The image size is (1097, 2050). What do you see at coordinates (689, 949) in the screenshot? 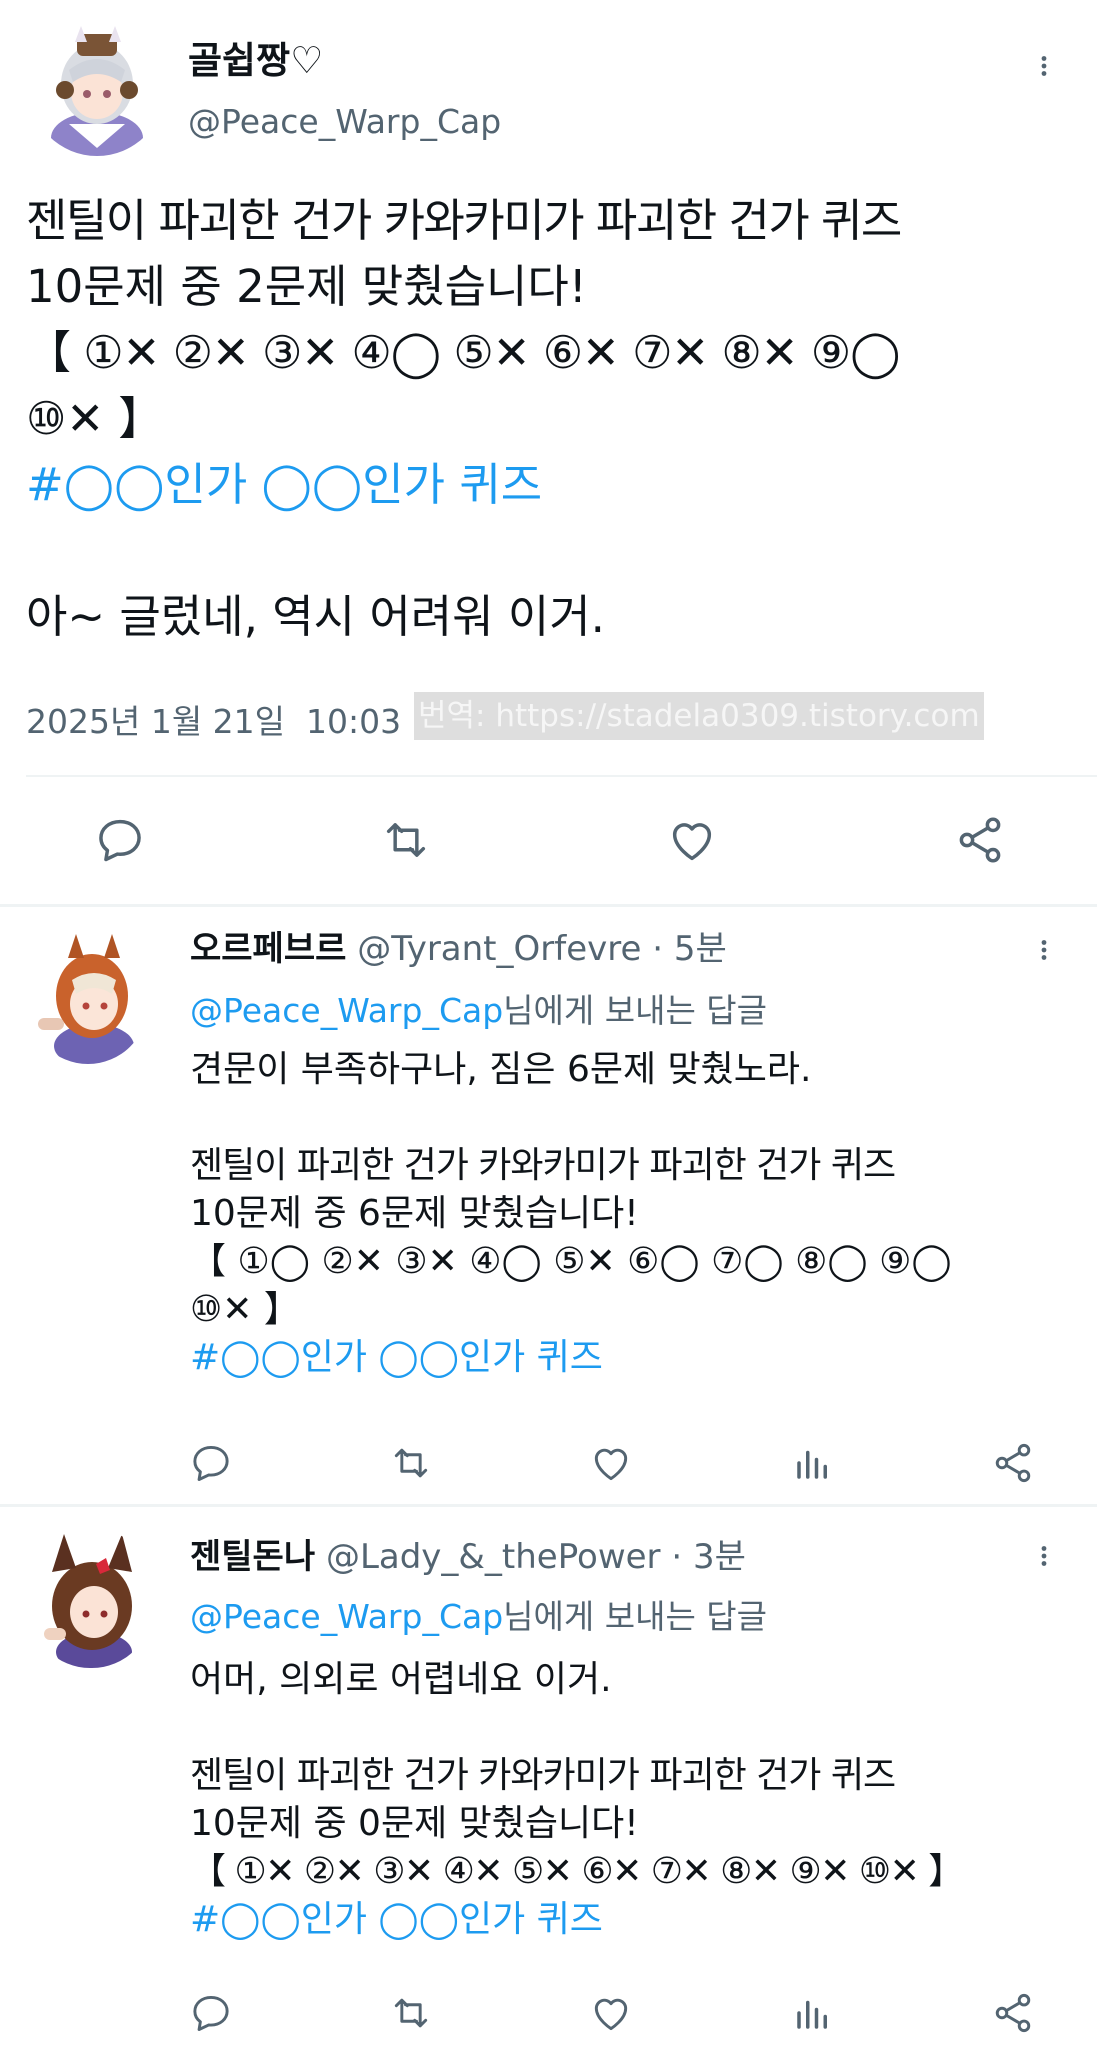
I see `reply-time: · 5분` at bounding box center [689, 949].